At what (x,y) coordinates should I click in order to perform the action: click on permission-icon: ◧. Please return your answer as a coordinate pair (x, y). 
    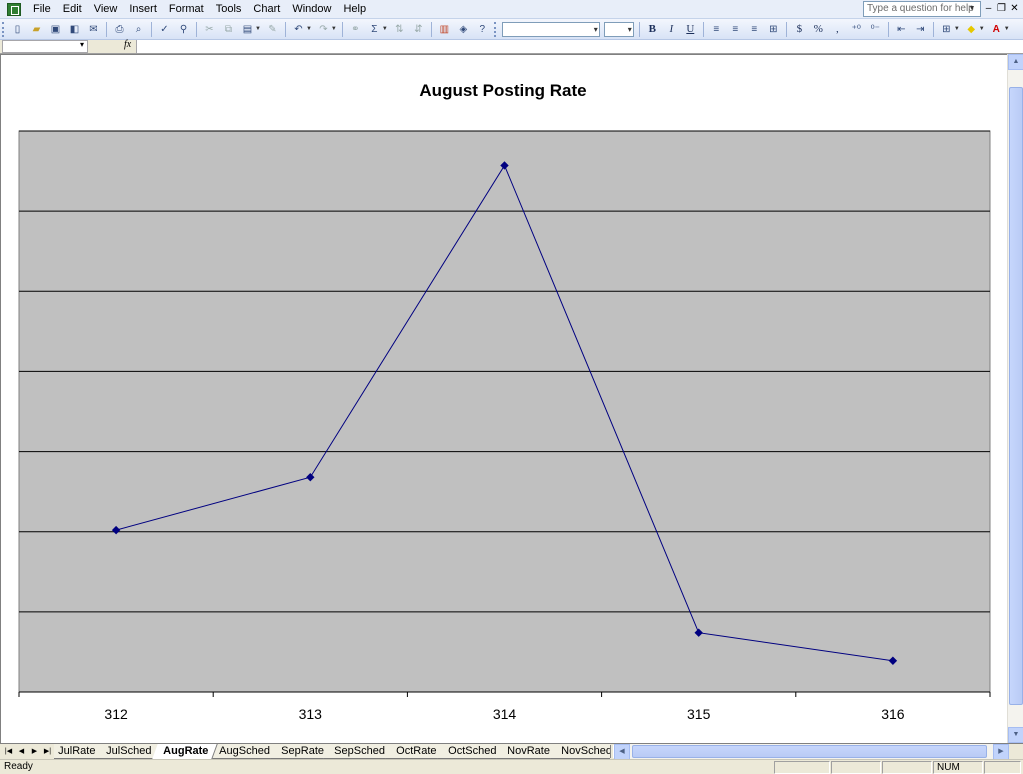
    Looking at the image, I should click on (74, 29).